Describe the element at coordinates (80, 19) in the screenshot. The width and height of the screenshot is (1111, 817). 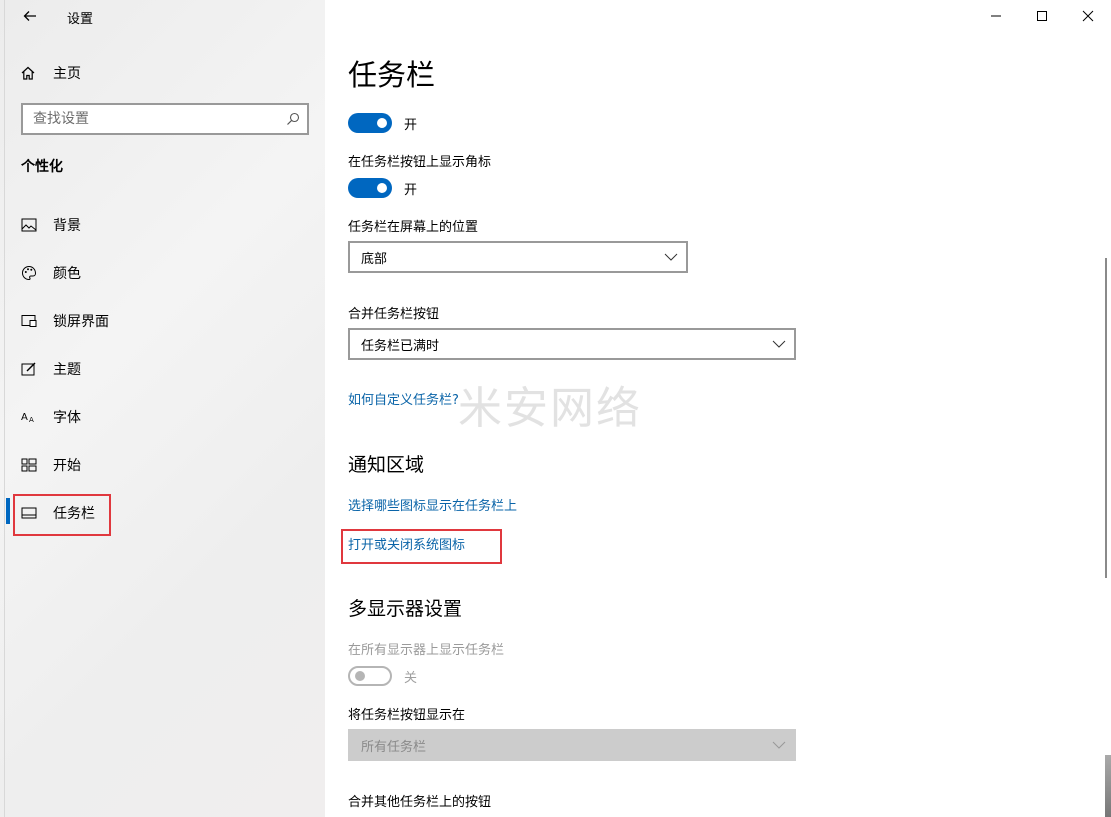
I see `app-title: 设置` at that location.